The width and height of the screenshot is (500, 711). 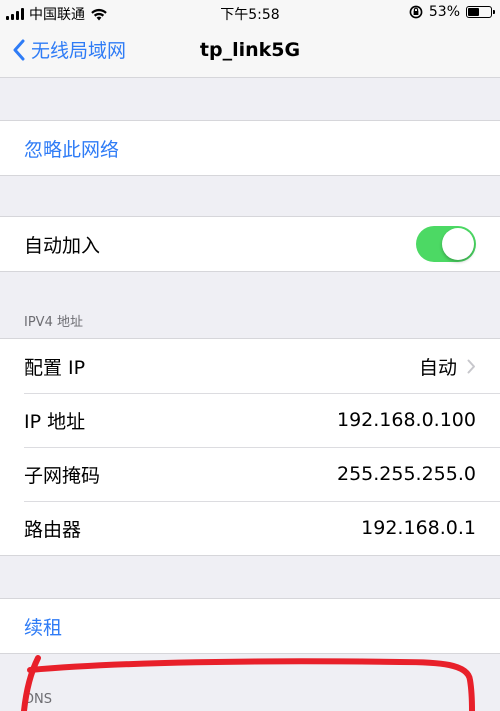 I want to click on toggle-knob, so click(x=458, y=244).